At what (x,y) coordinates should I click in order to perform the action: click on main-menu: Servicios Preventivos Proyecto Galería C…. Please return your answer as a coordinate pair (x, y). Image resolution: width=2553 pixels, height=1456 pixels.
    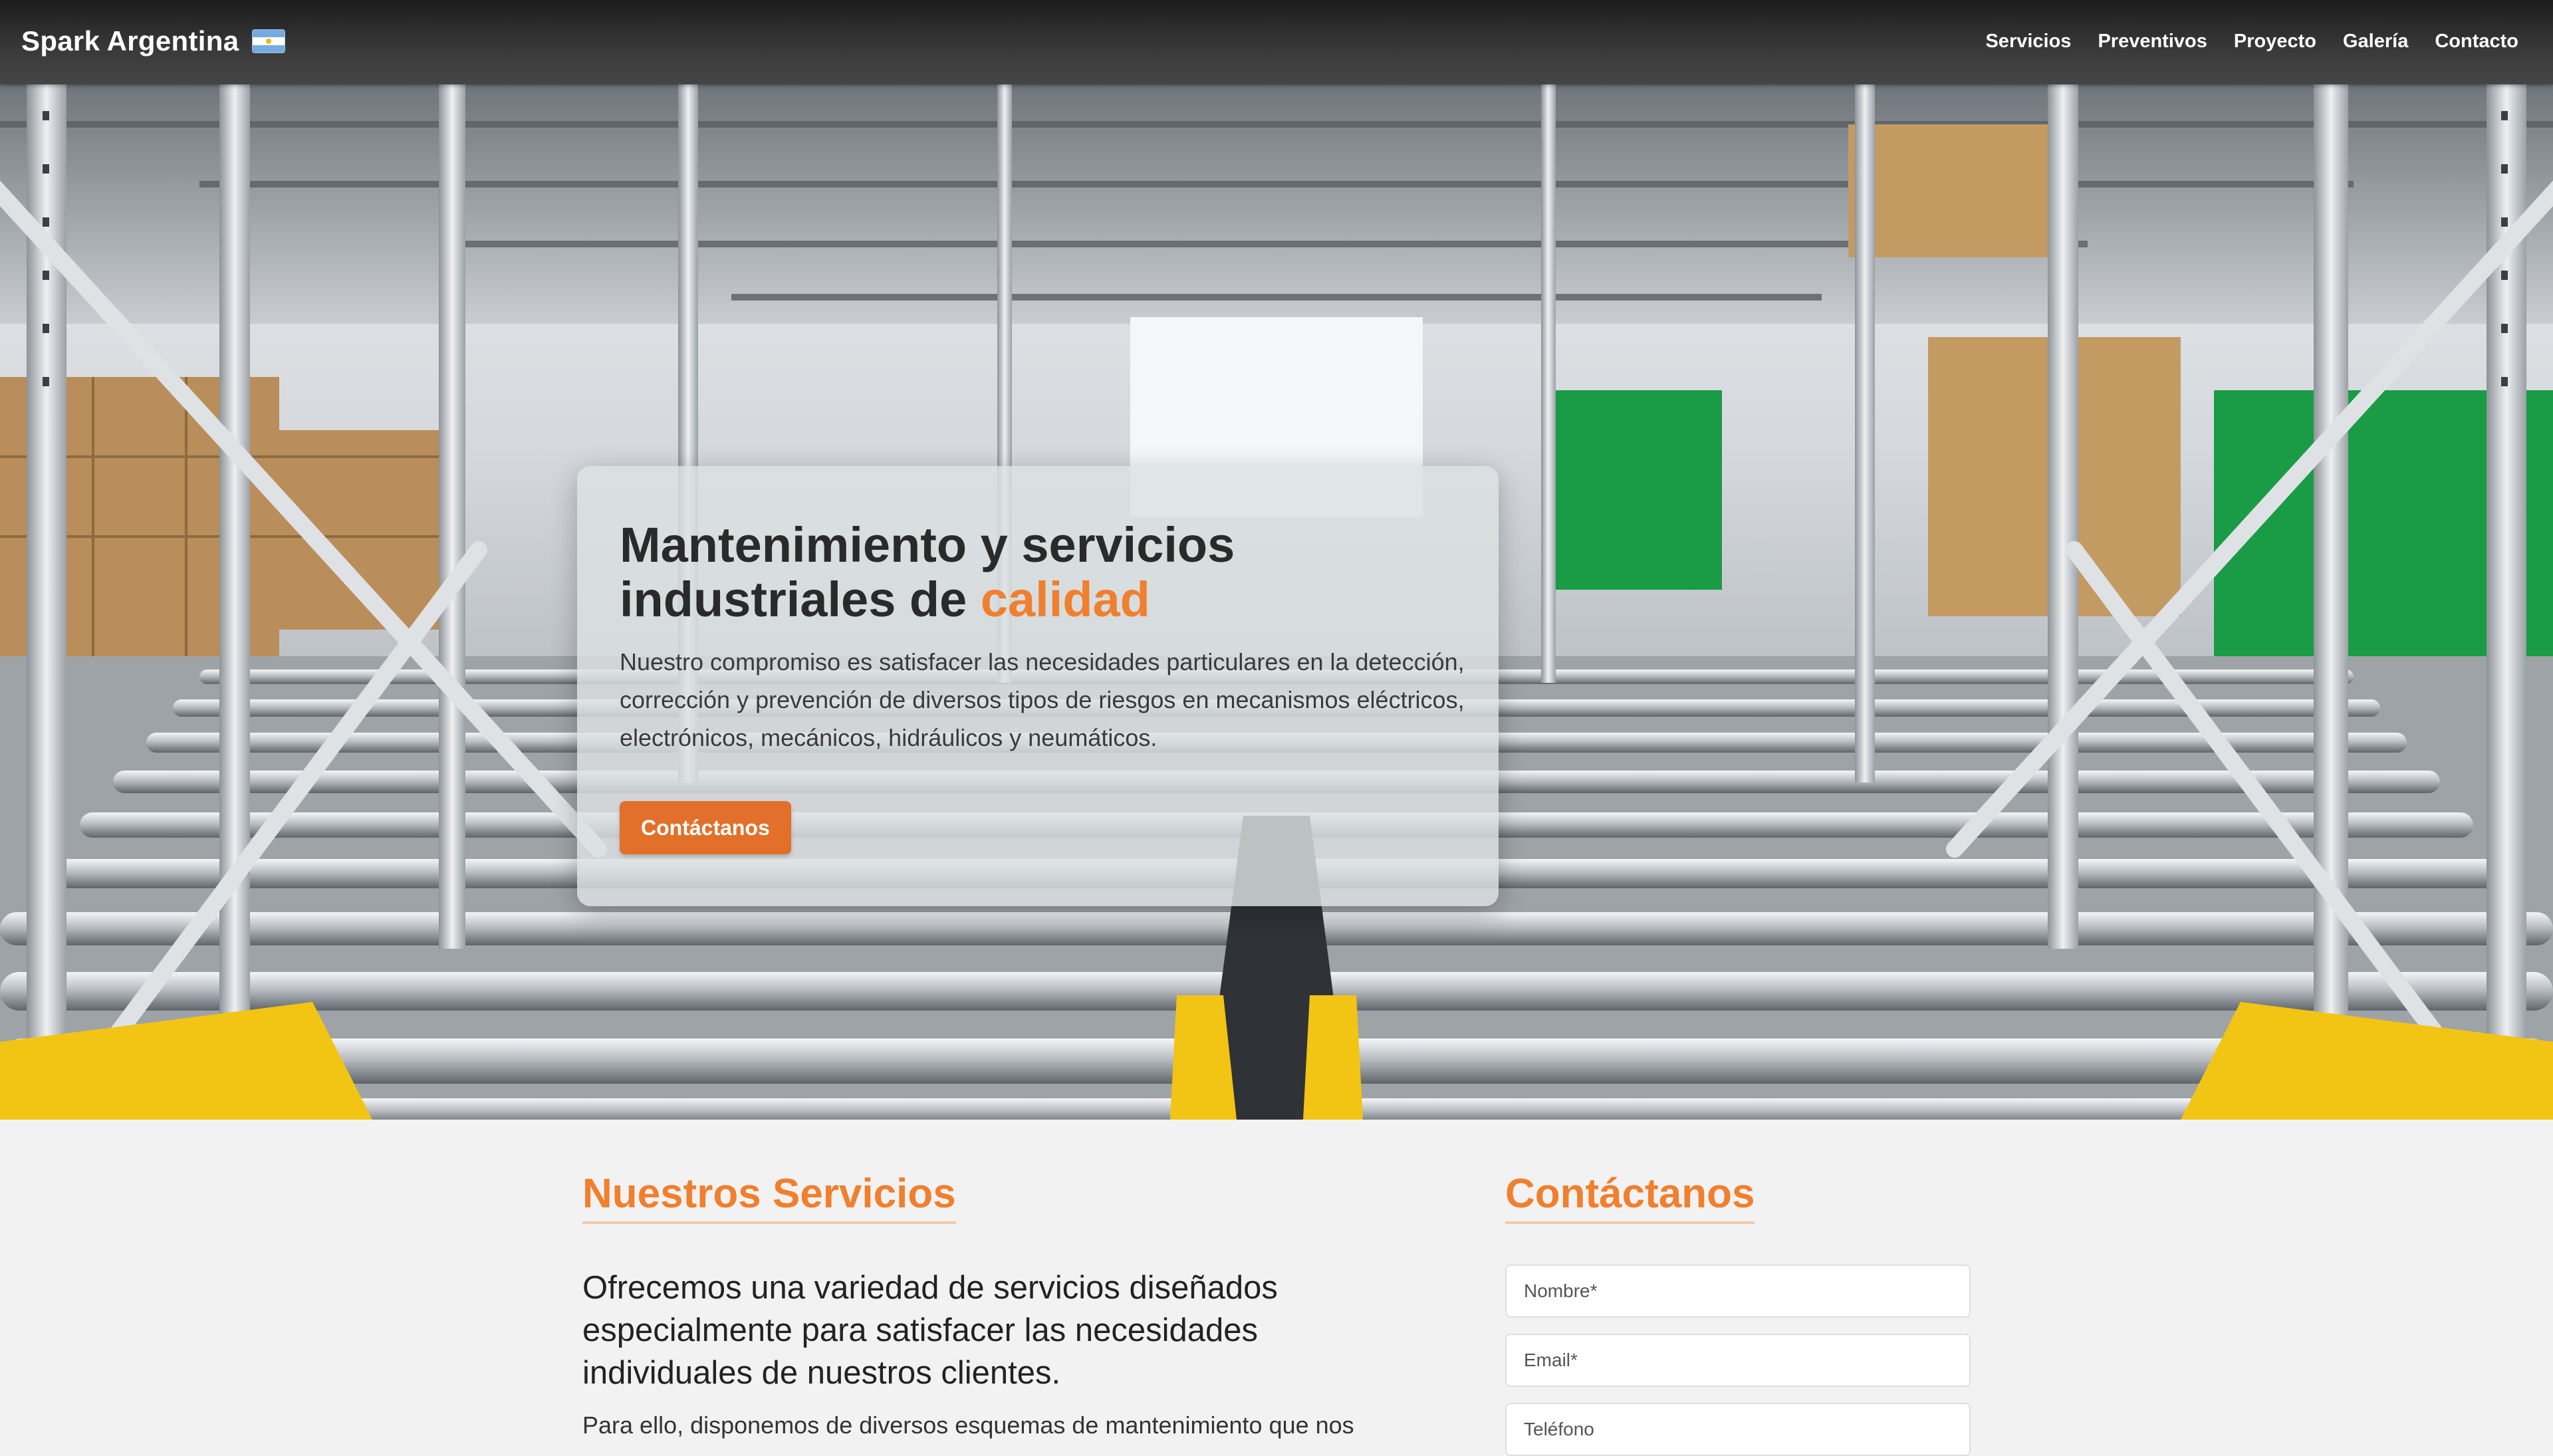
    Looking at the image, I should click on (2251, 42).